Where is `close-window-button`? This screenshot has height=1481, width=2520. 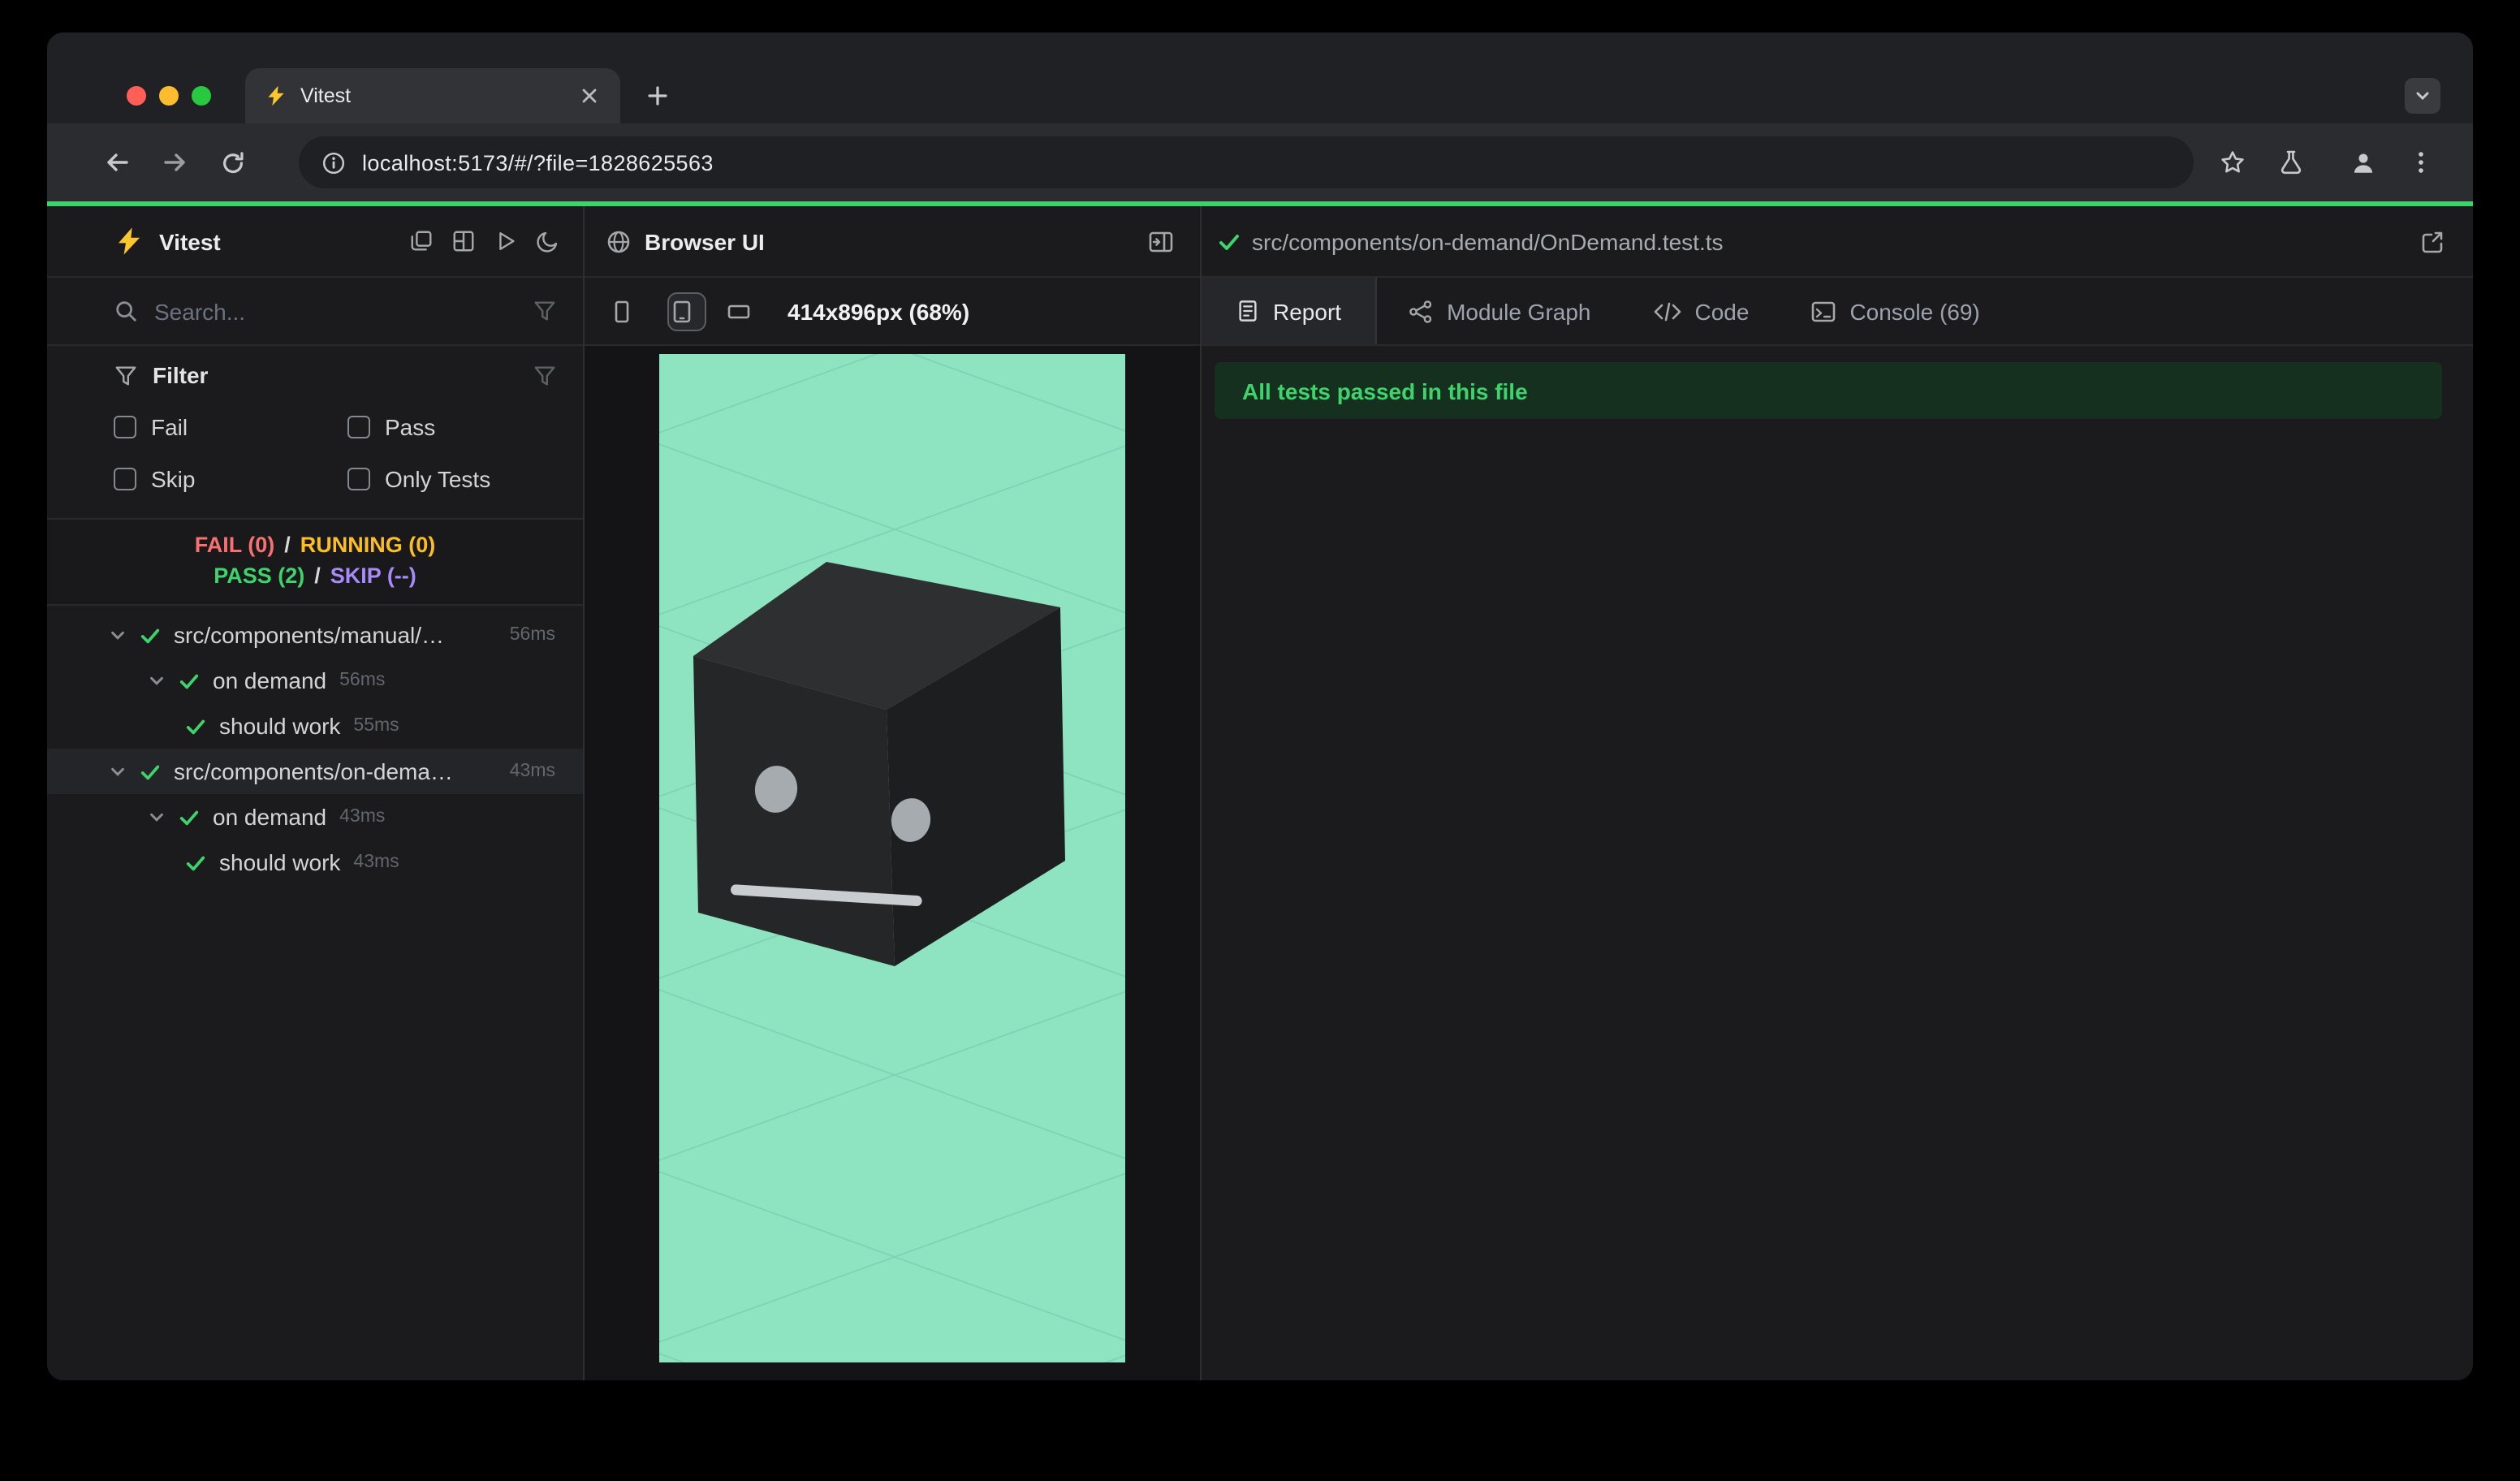
close-window-button is located at coordinates (137, 96).